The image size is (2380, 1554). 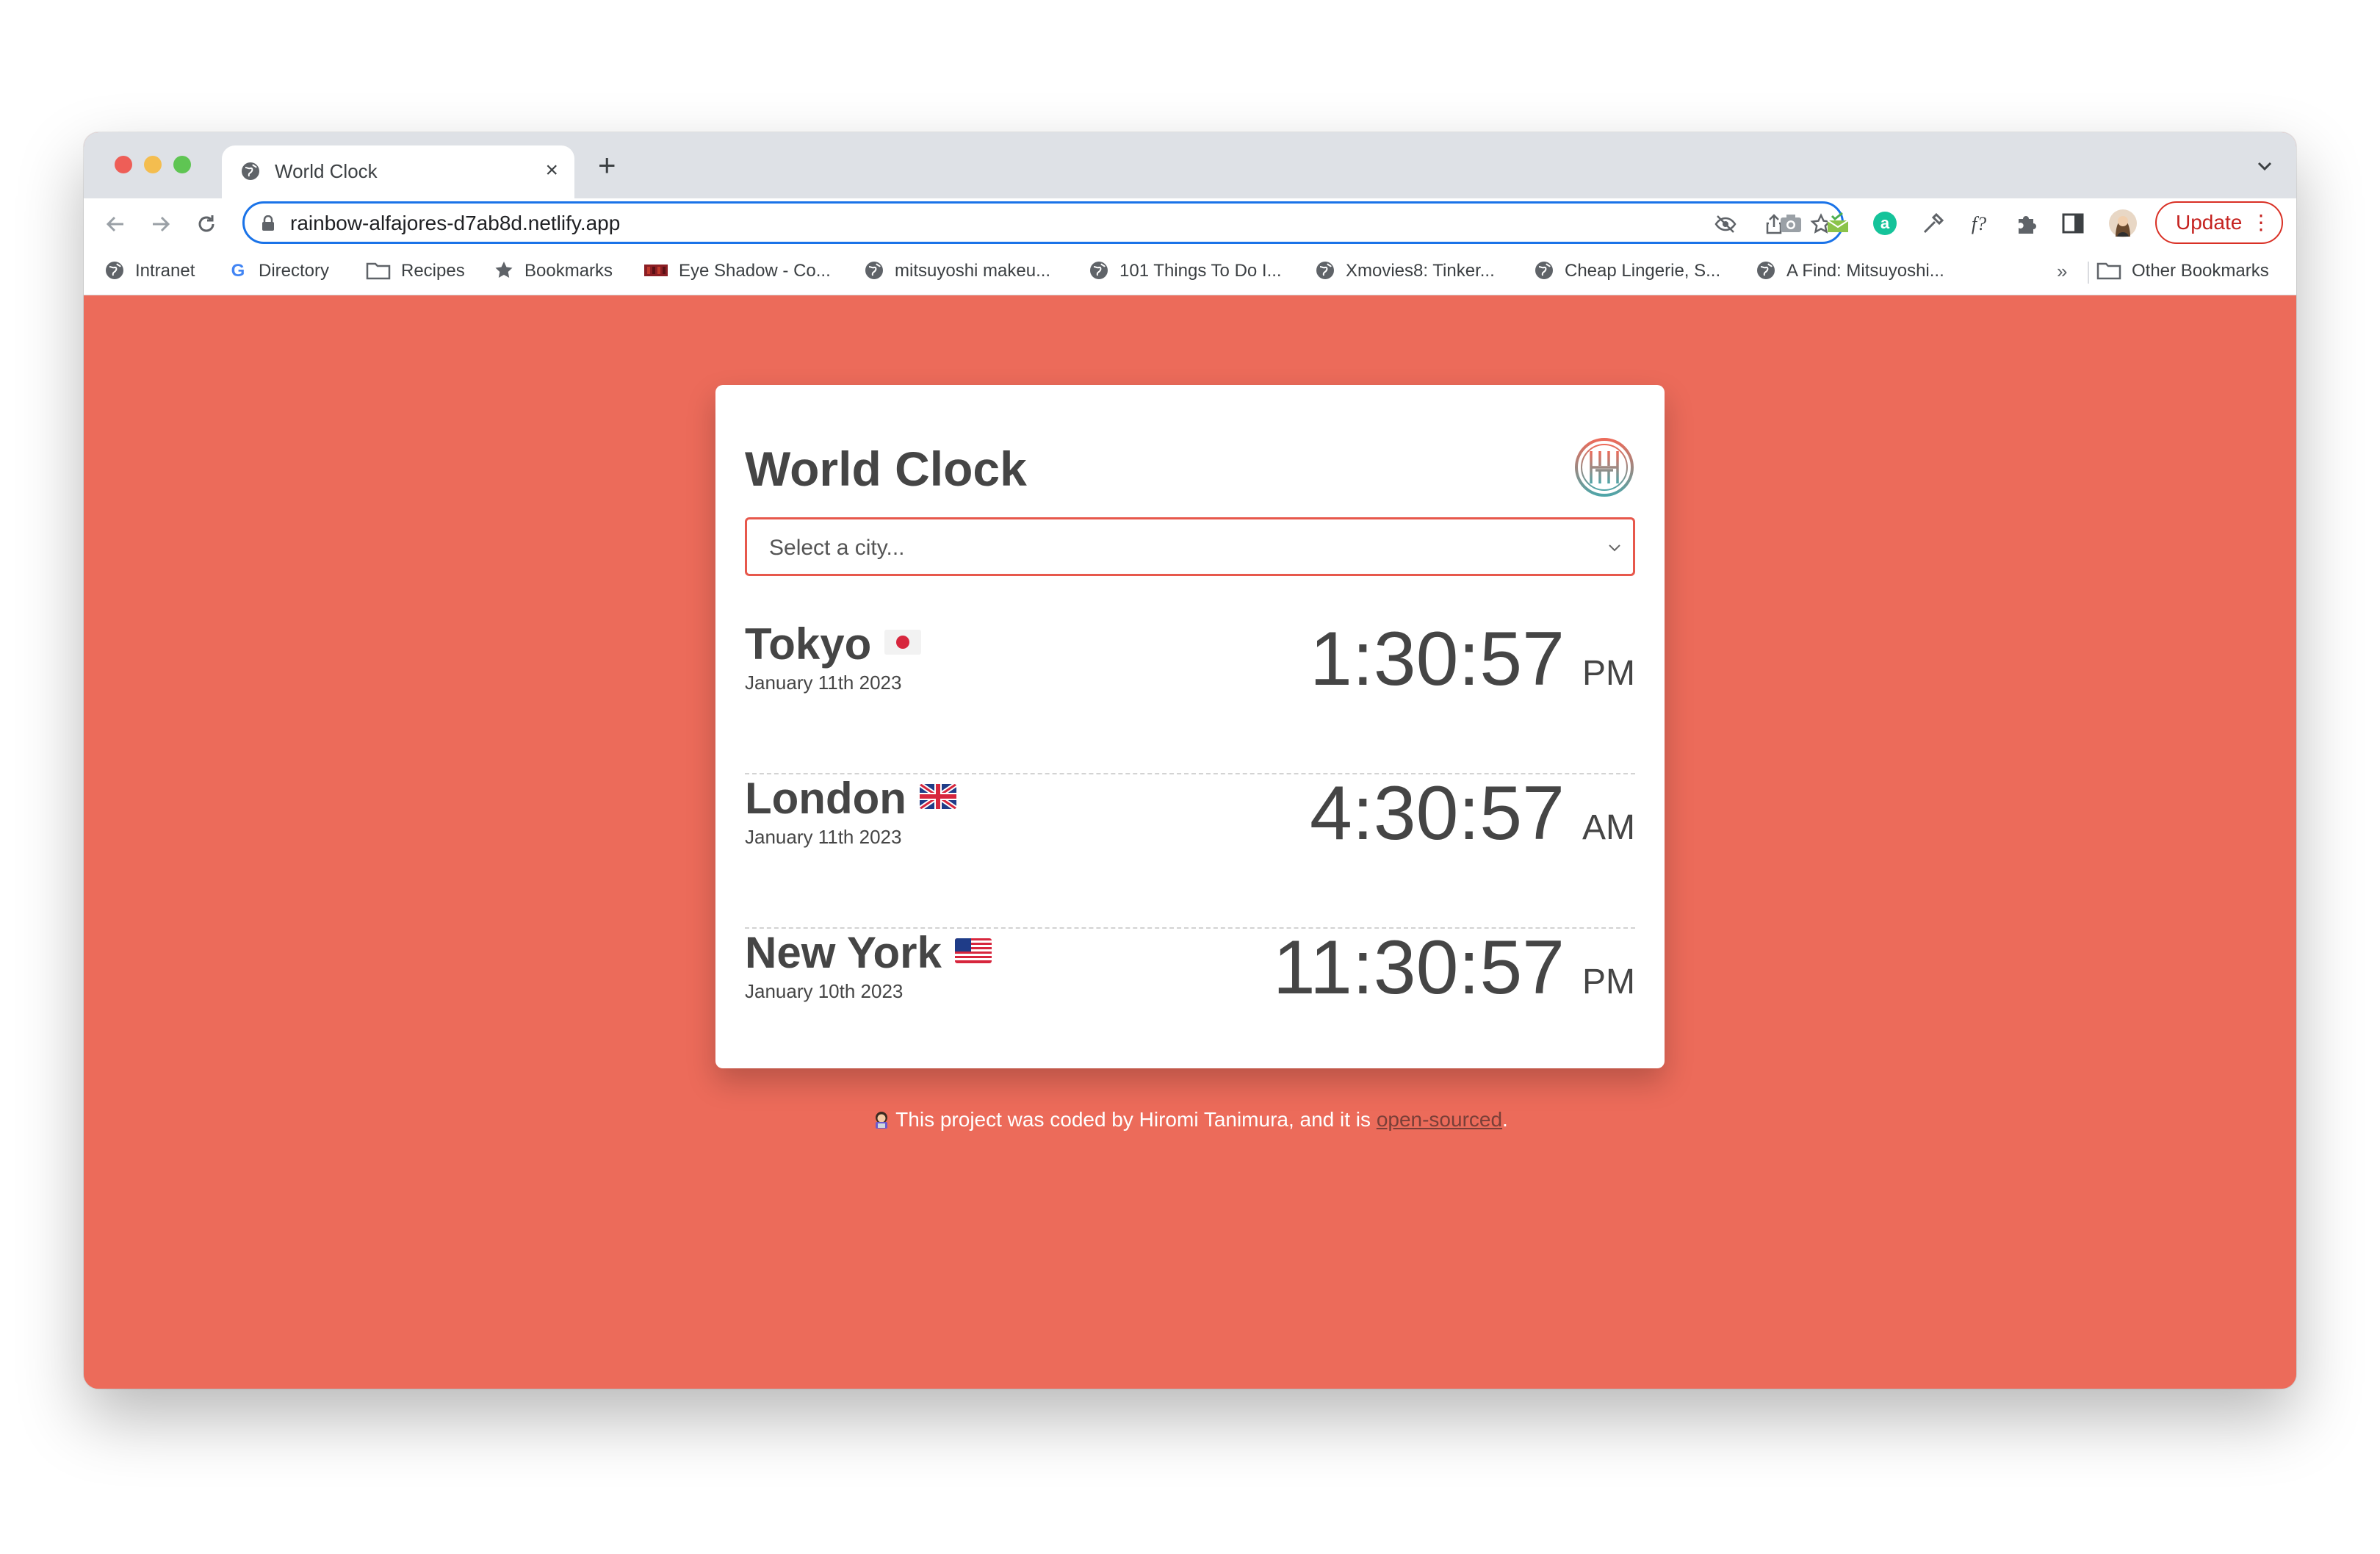 I want to click on svg-text: G, so click(x=238, y=271).